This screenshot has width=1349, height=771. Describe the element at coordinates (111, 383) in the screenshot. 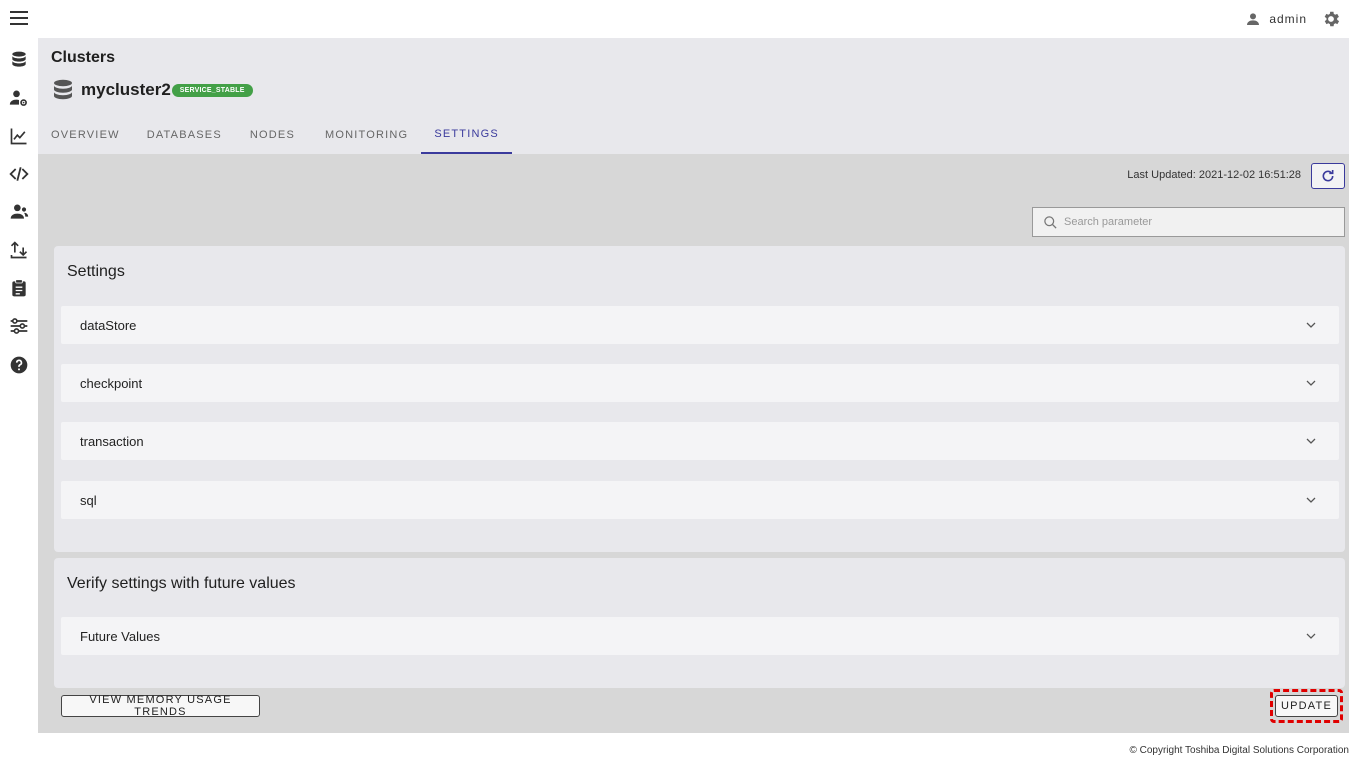

I see `accordion-label: checkpoint` at that location.